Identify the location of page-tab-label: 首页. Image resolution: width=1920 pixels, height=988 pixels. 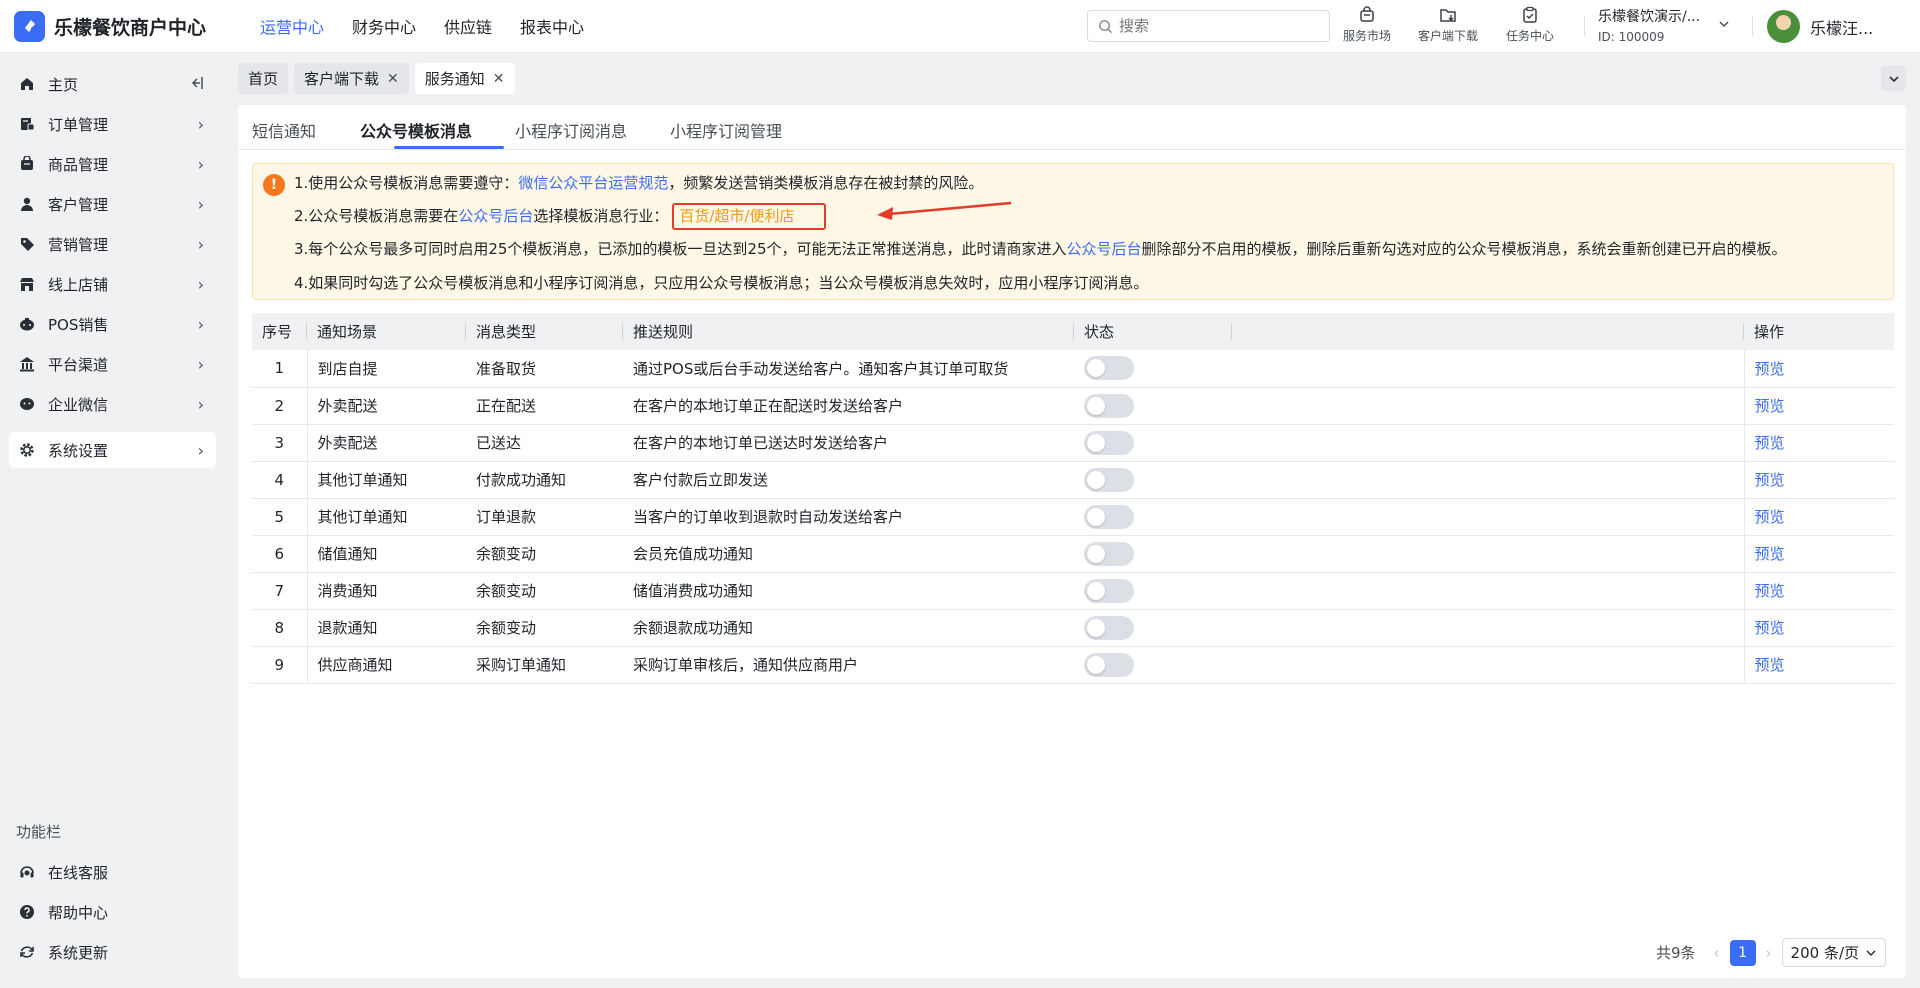
(263, 79).